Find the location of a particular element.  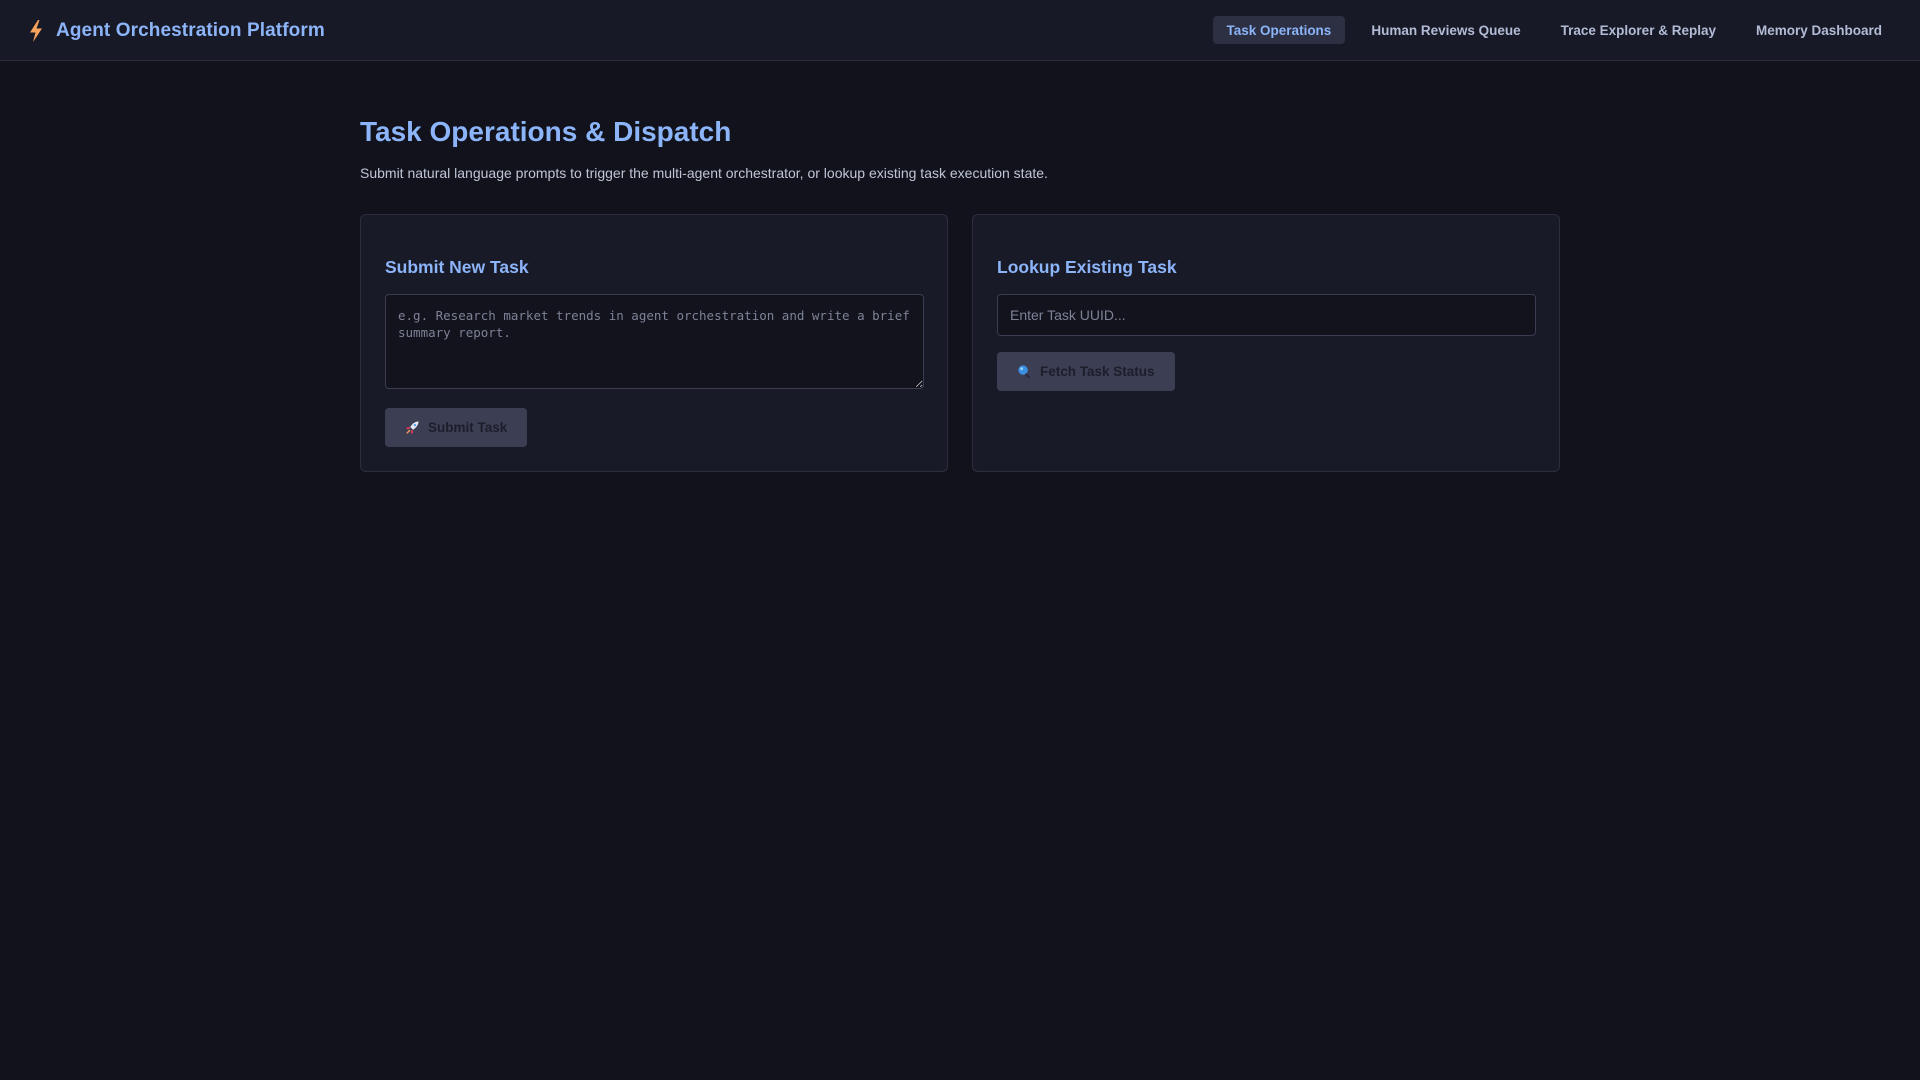

submit-task-card-title: Submit New Task is located at coordinates (457, 267).